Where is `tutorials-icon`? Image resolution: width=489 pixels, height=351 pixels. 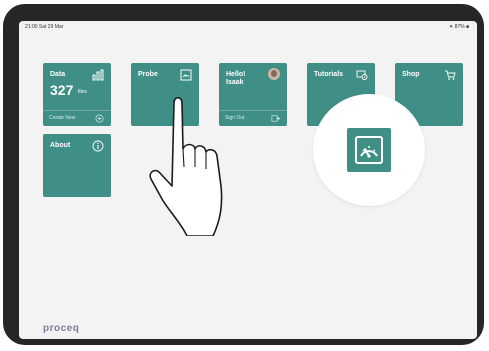
tutorials-icon is located at coordinates (362, 75).